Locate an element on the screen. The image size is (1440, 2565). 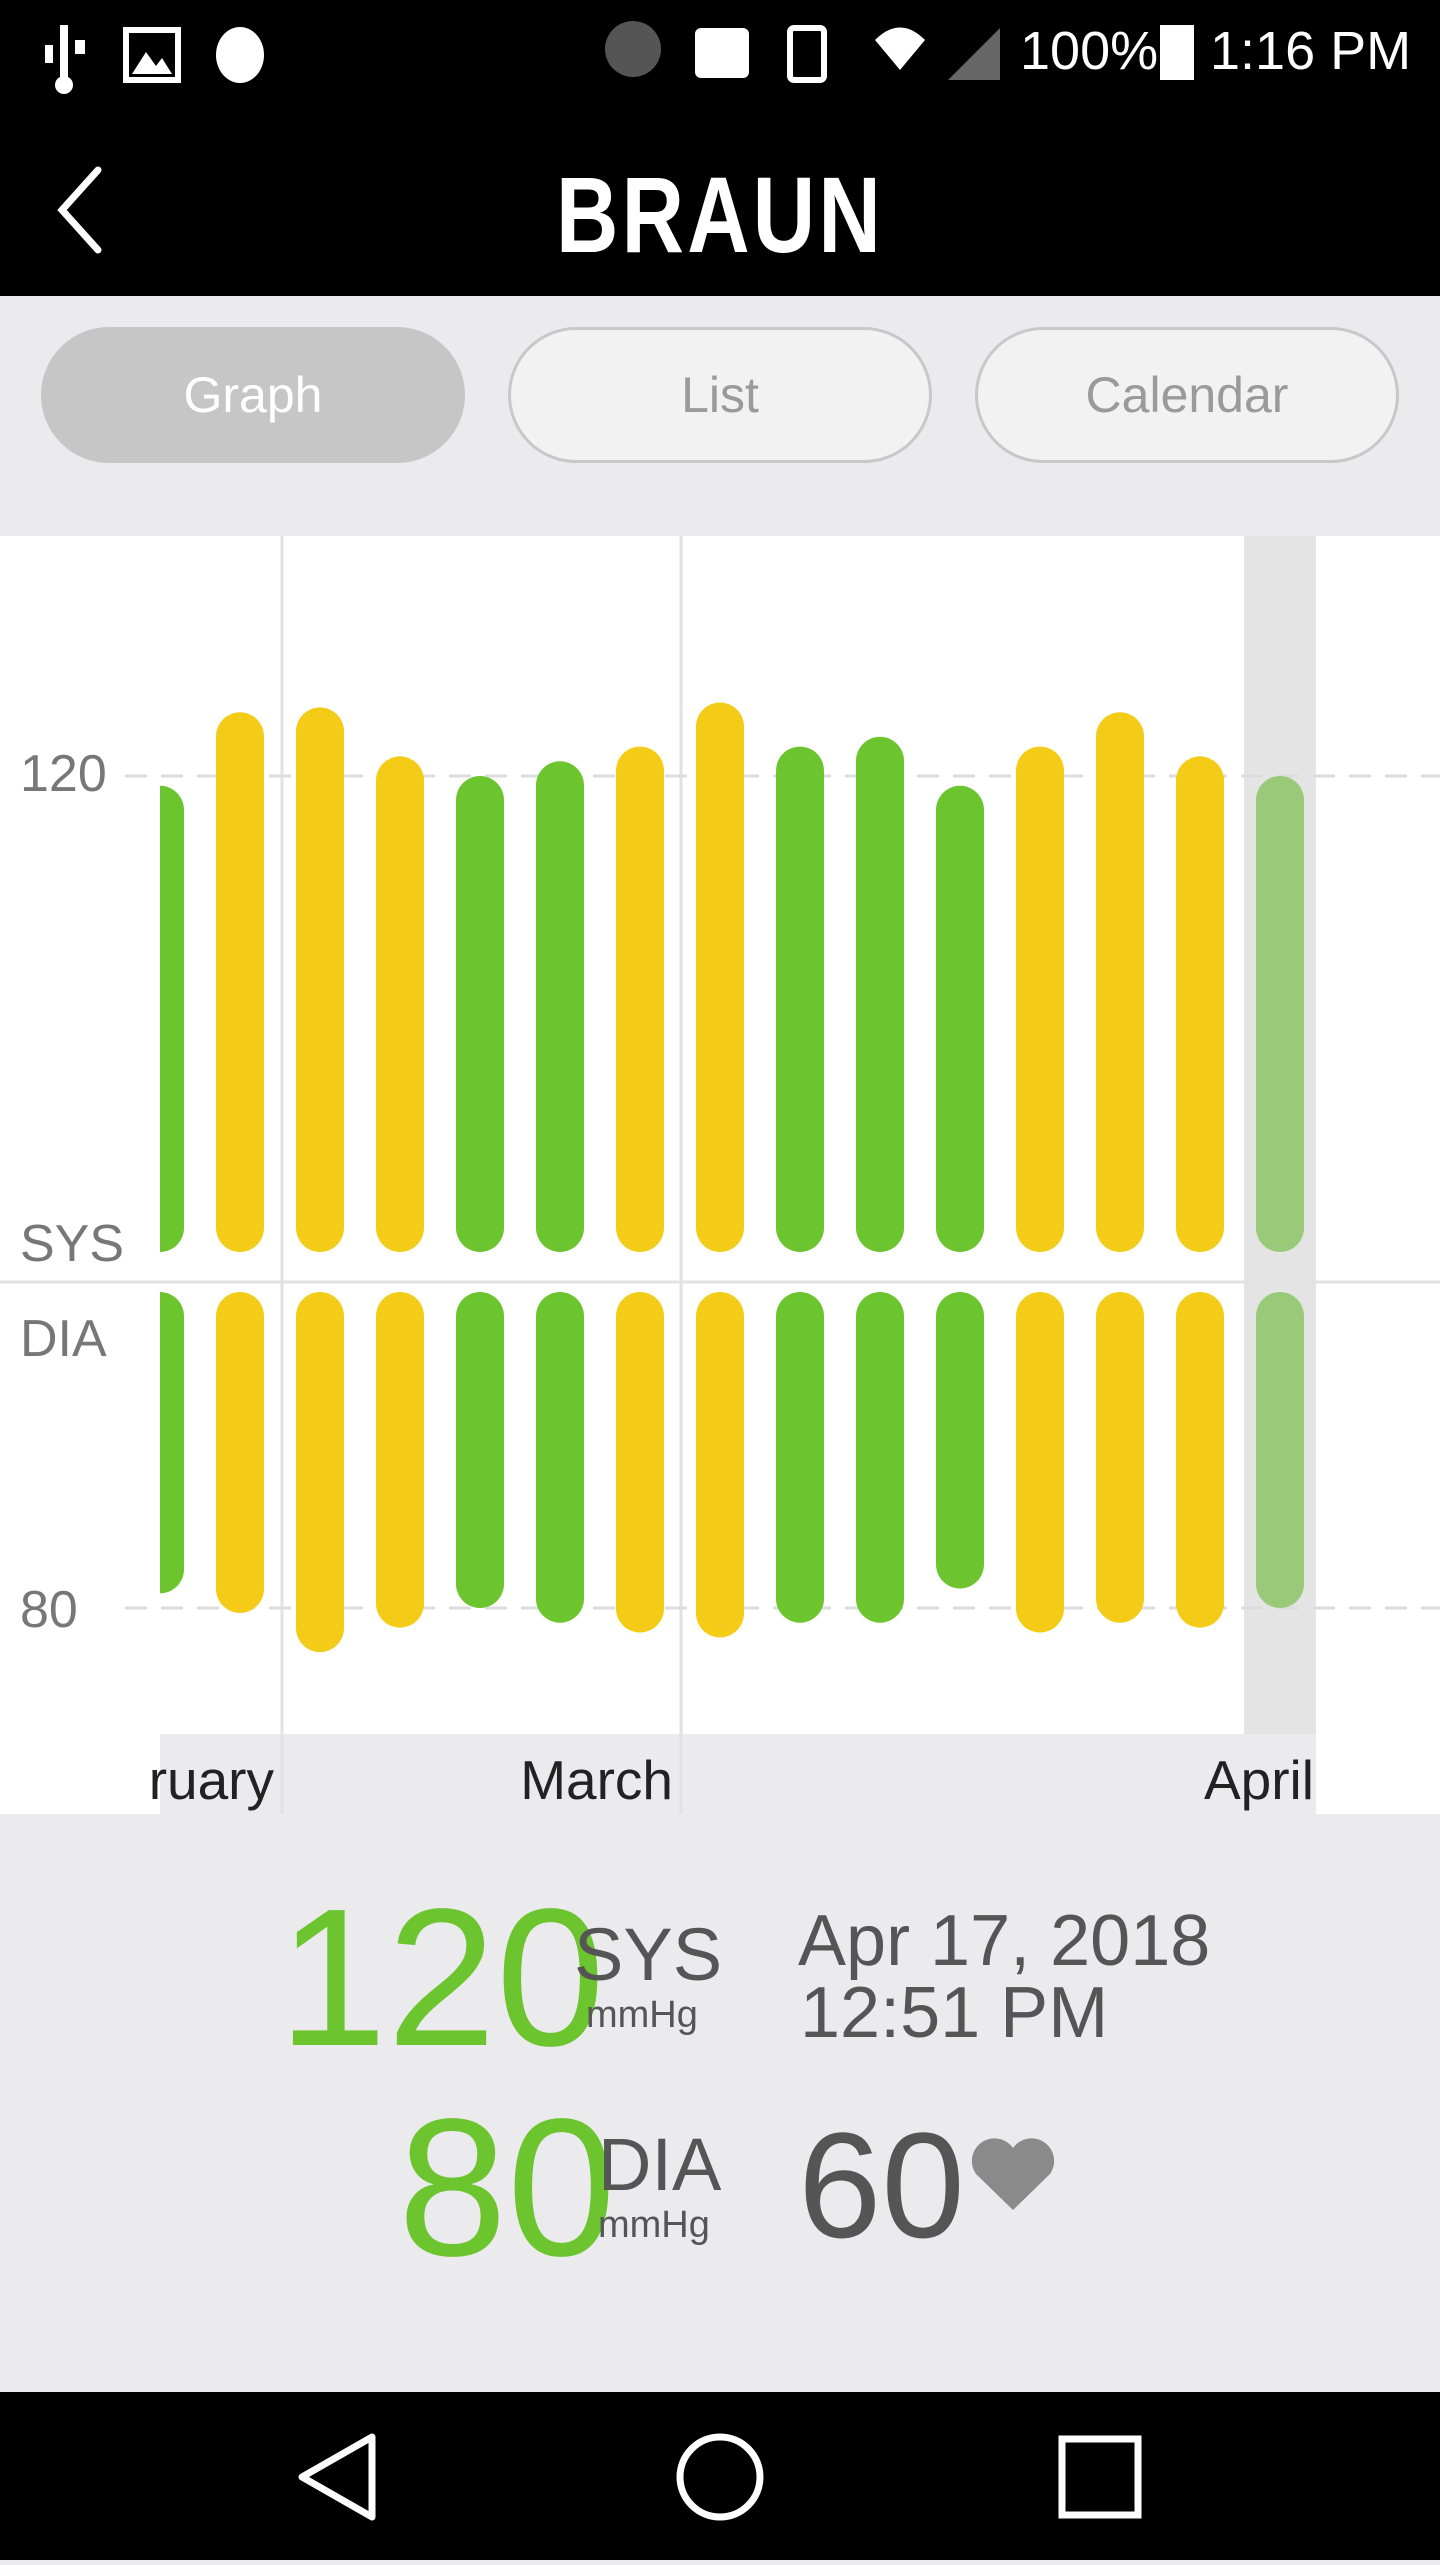
sys-unit: mmHg is located at coordinates (642, 2015).